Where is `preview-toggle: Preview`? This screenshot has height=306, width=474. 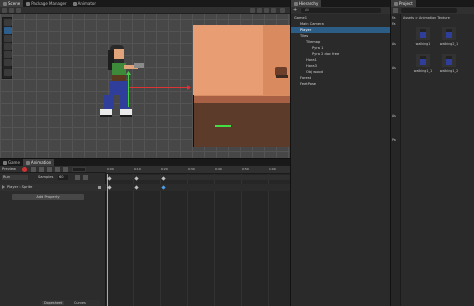 preview-toggle: Preview is located at coordinates (9, 169).